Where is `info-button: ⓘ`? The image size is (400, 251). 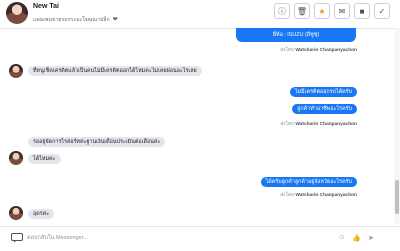 info-button: ⓘ is located at coordinates (282, 11).